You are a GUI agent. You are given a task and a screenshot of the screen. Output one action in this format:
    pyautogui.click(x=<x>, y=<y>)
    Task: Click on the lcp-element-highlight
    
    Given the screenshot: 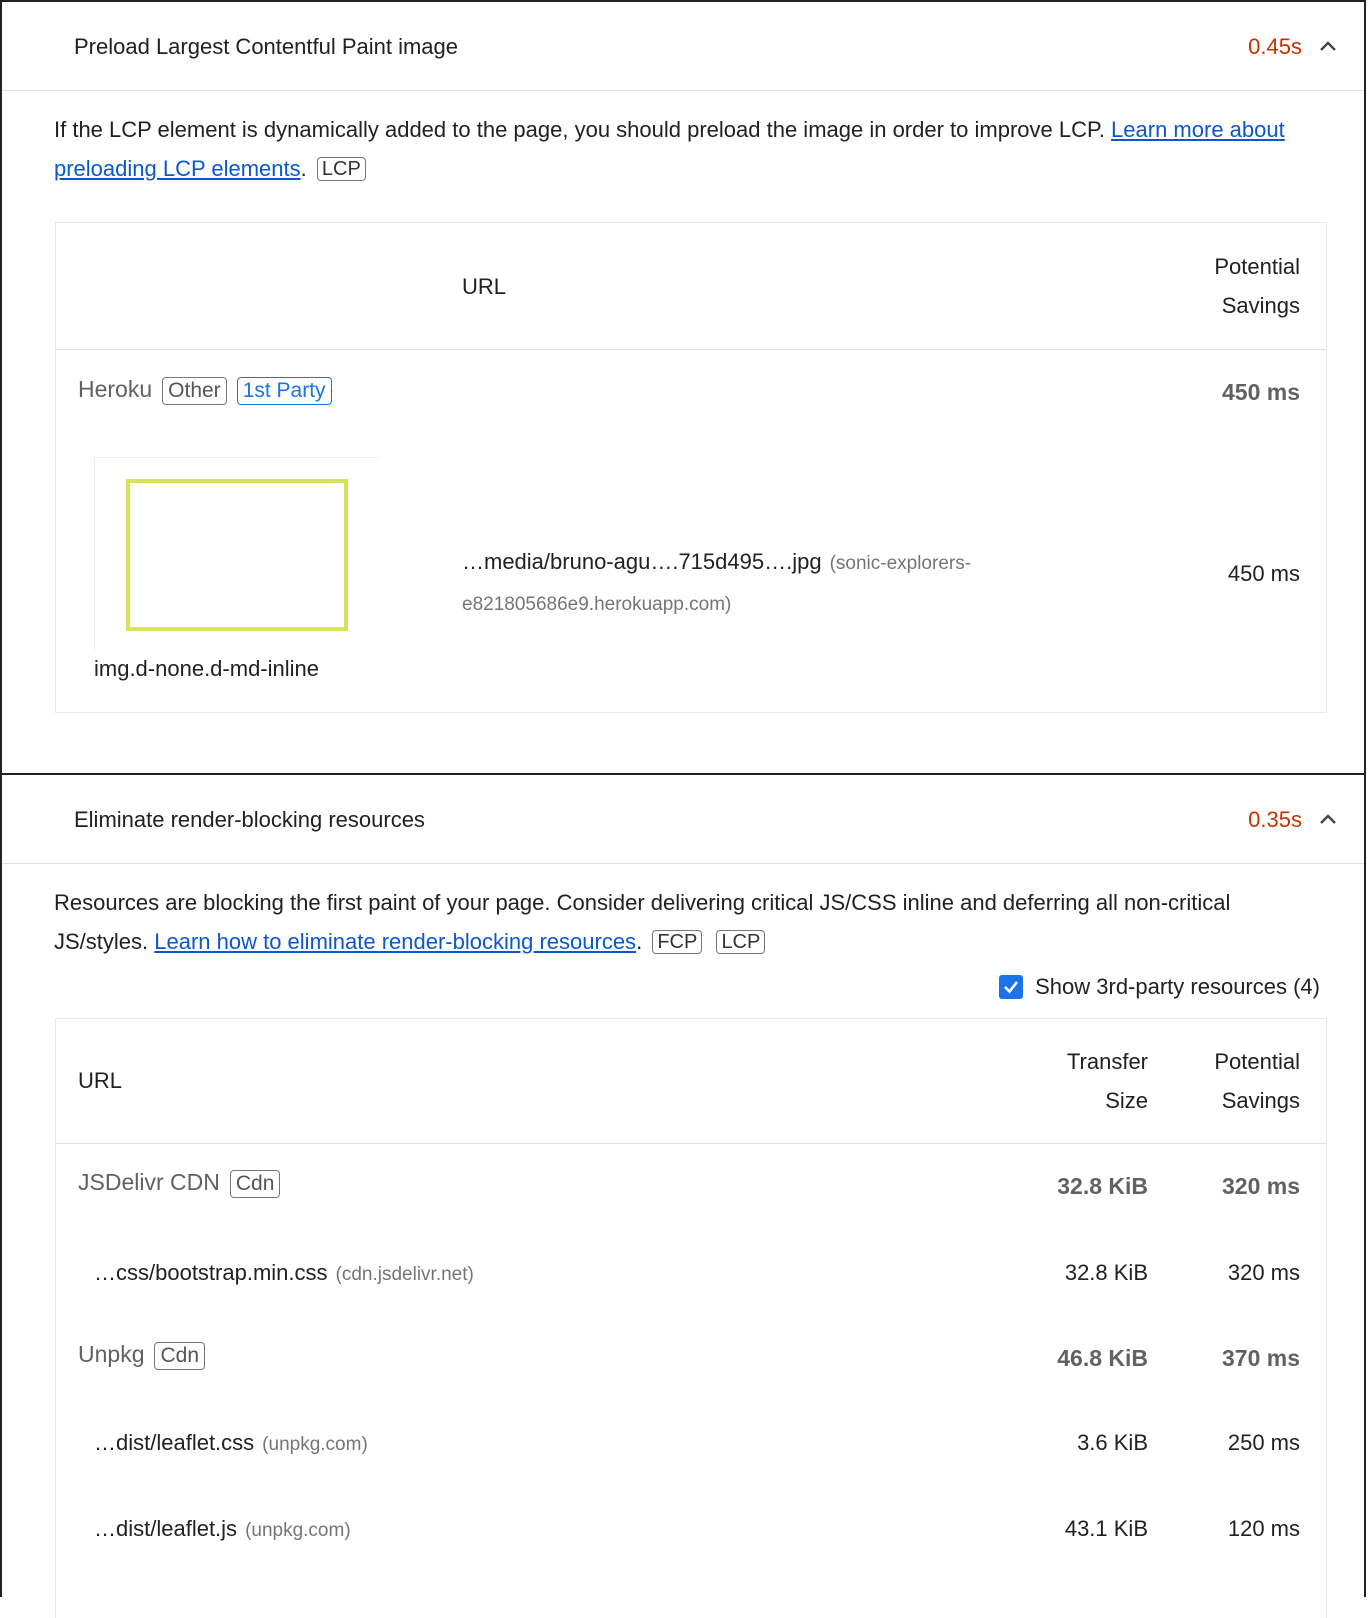 What is the action you would take?
    pyautogui.click(x=237, y=555)
    